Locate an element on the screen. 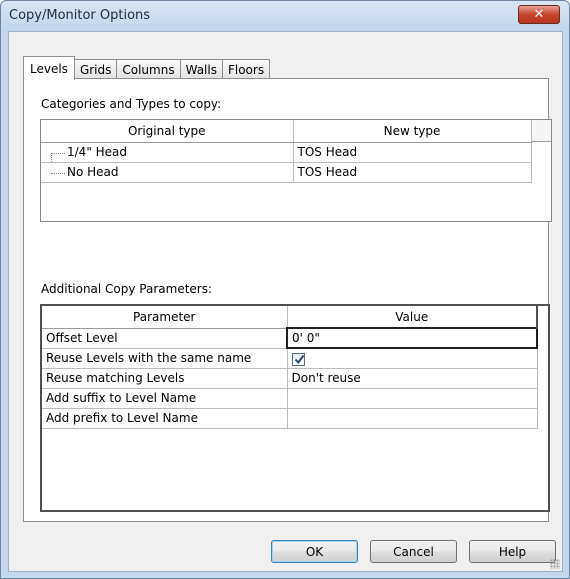 The width and height of the screenshot is (570, 579). resize-grip-icon is located at coordinates (555, 564).